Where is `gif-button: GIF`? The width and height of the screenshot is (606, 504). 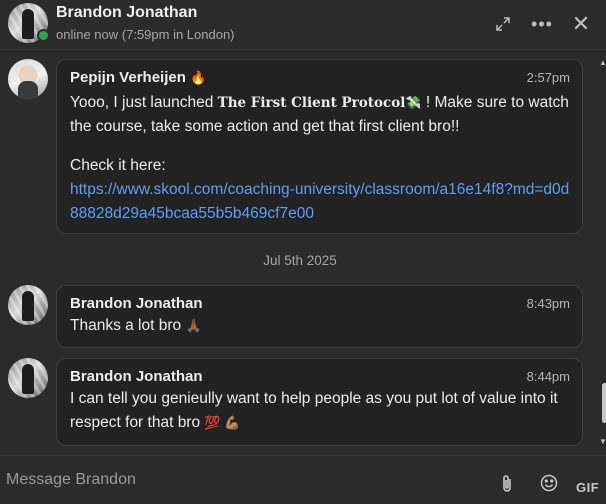 gif-button: GIF is located at coordinates (587, 487).